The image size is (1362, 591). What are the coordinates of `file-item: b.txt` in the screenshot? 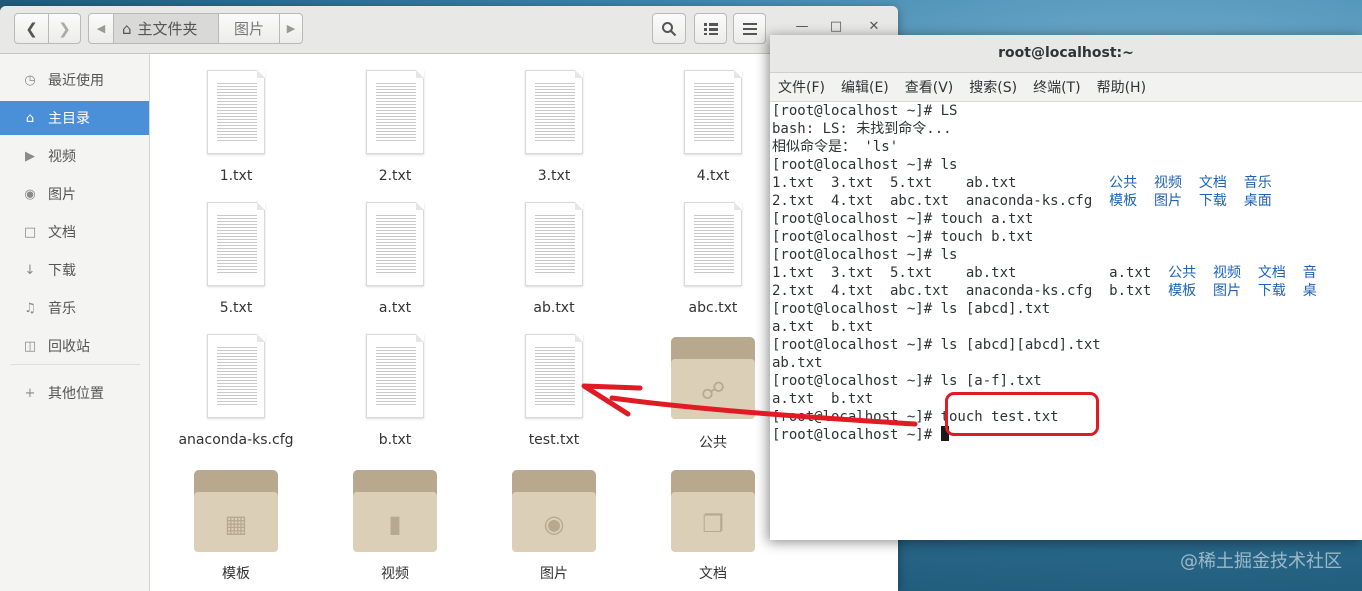 It's located at (395, 392).